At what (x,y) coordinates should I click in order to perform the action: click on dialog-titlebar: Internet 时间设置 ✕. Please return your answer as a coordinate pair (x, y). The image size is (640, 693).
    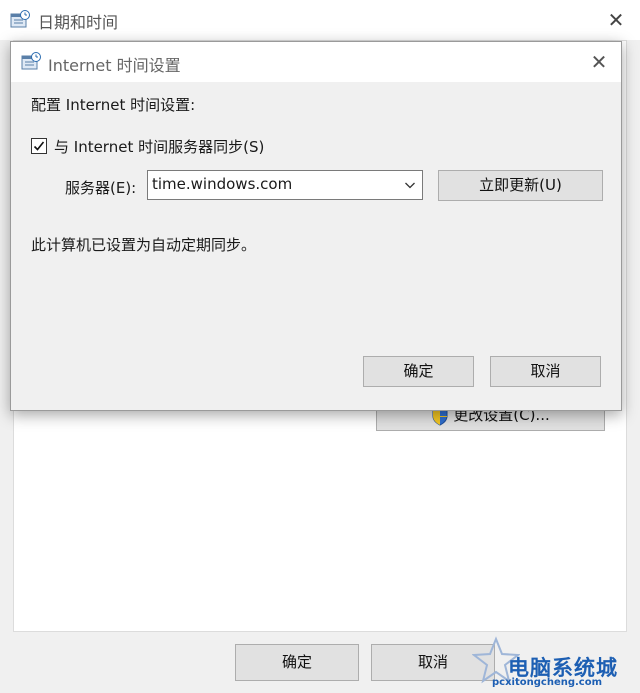
    Looking at the image, I should click on (316, 62).